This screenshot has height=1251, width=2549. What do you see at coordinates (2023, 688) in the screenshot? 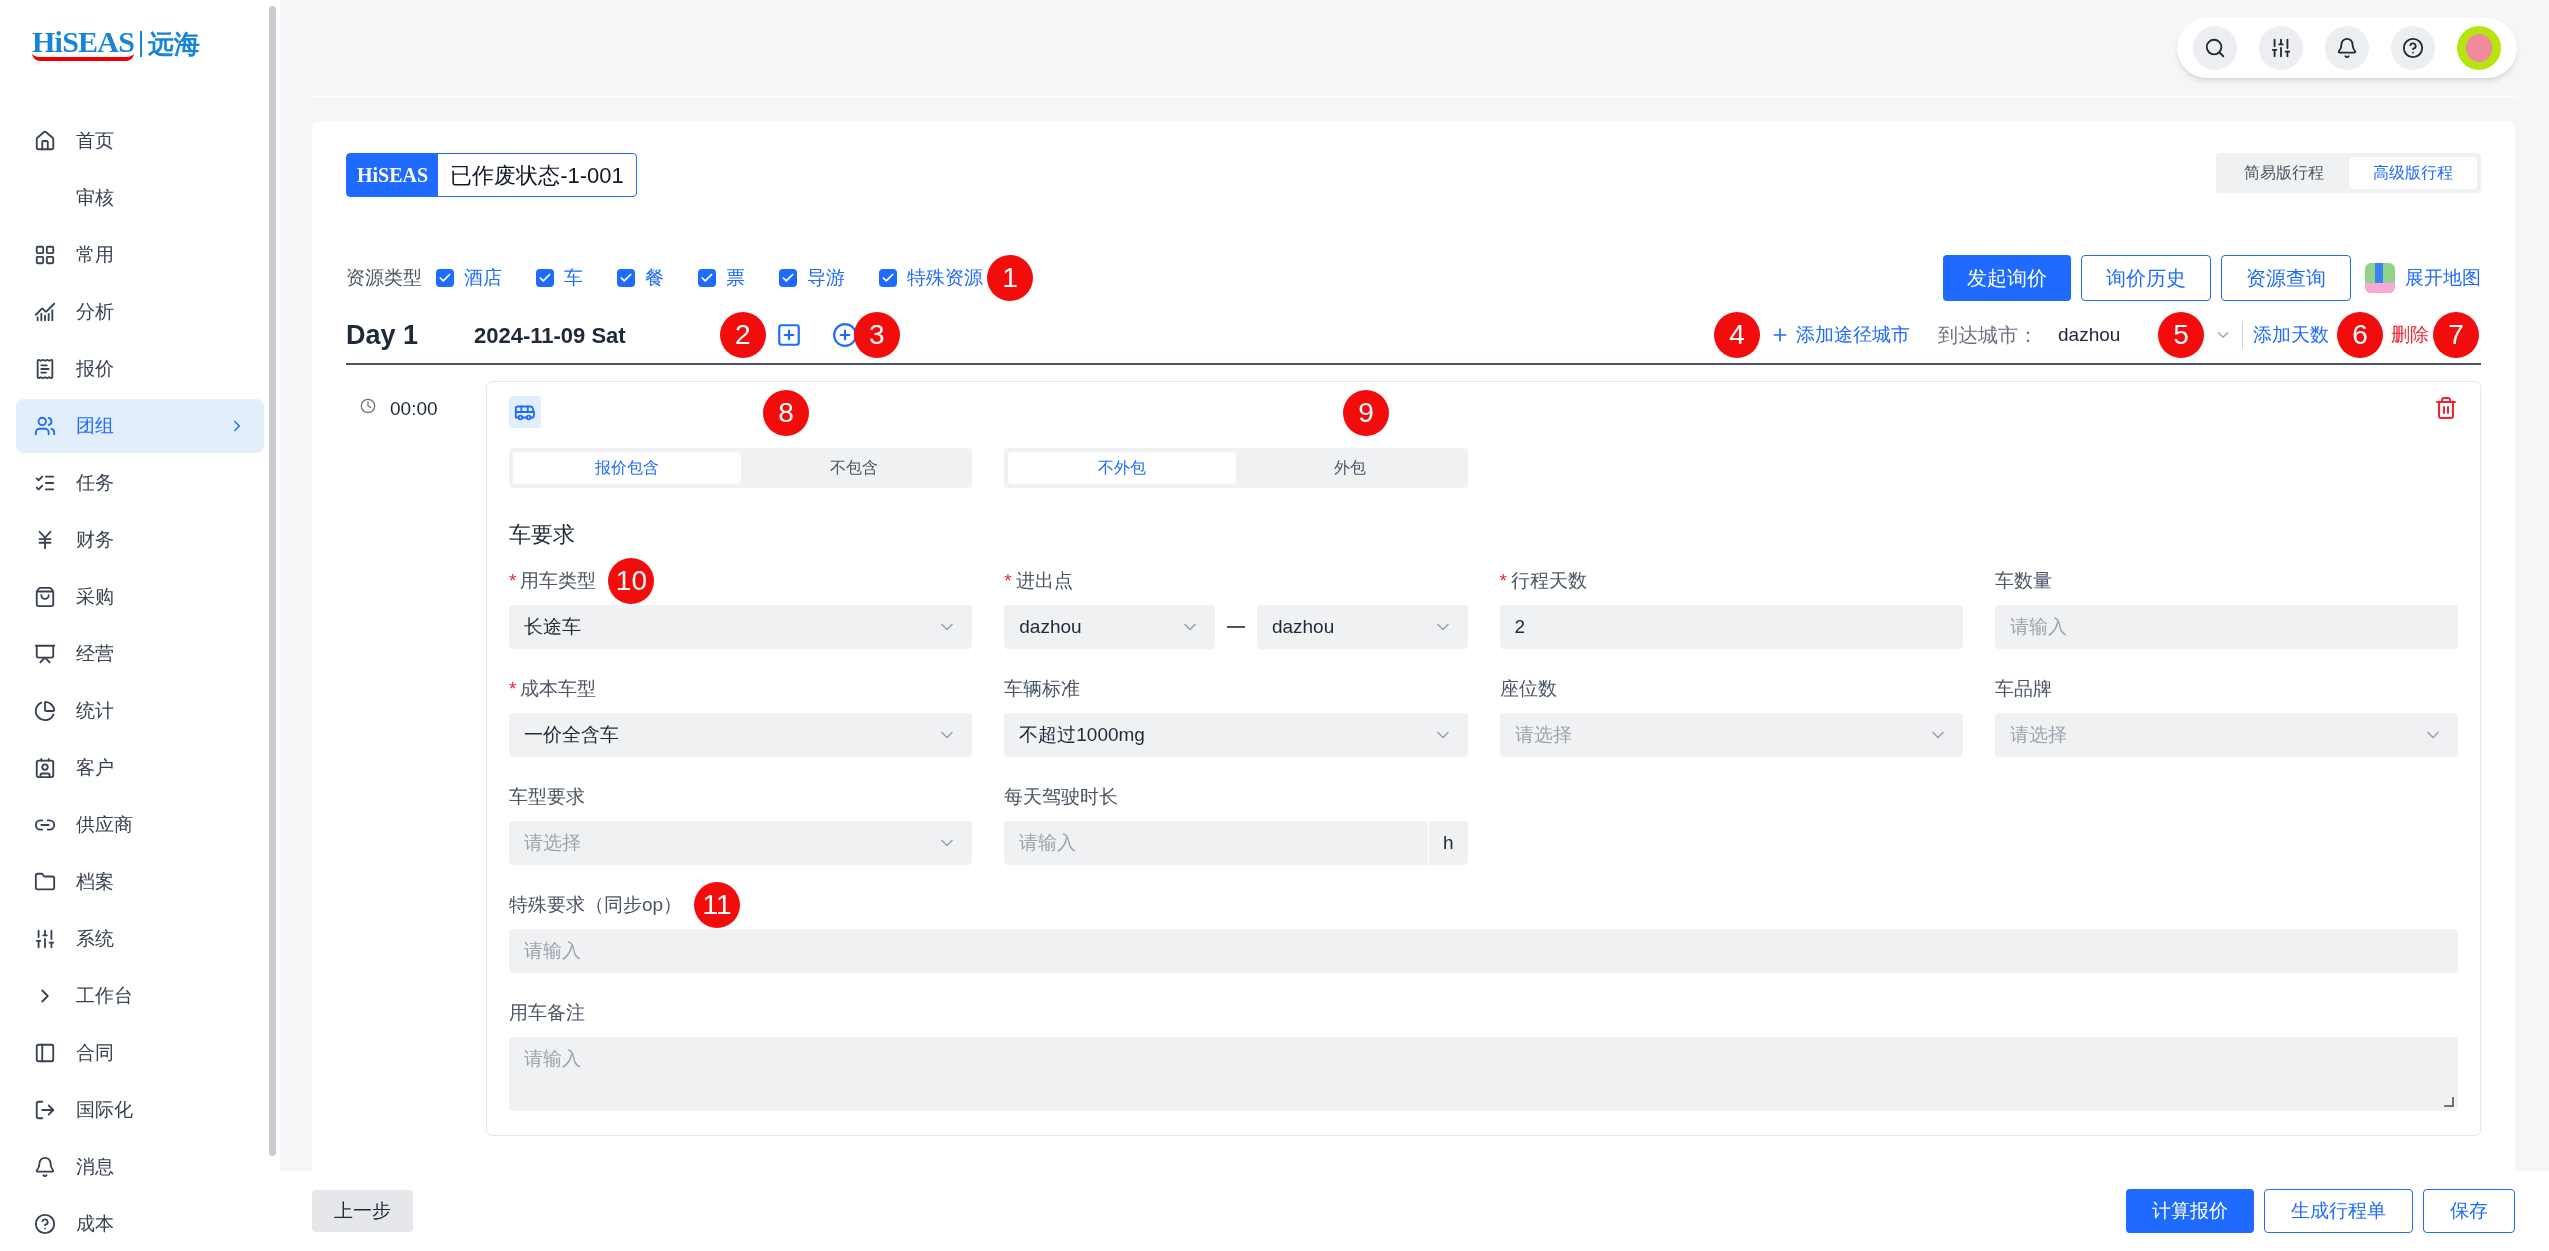
I see `field-label: 车品牌` at bounding box center [2023, 688].